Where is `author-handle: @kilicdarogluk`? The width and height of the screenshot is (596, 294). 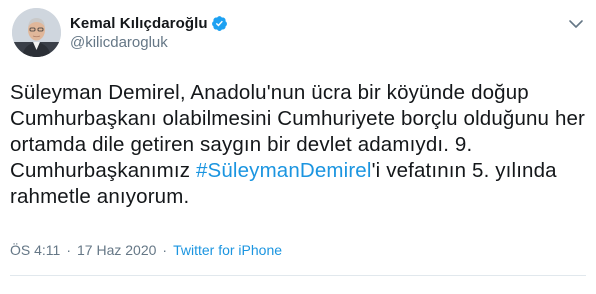
author-handle: @kilicdarogluk is located at coordinates (119, 42).